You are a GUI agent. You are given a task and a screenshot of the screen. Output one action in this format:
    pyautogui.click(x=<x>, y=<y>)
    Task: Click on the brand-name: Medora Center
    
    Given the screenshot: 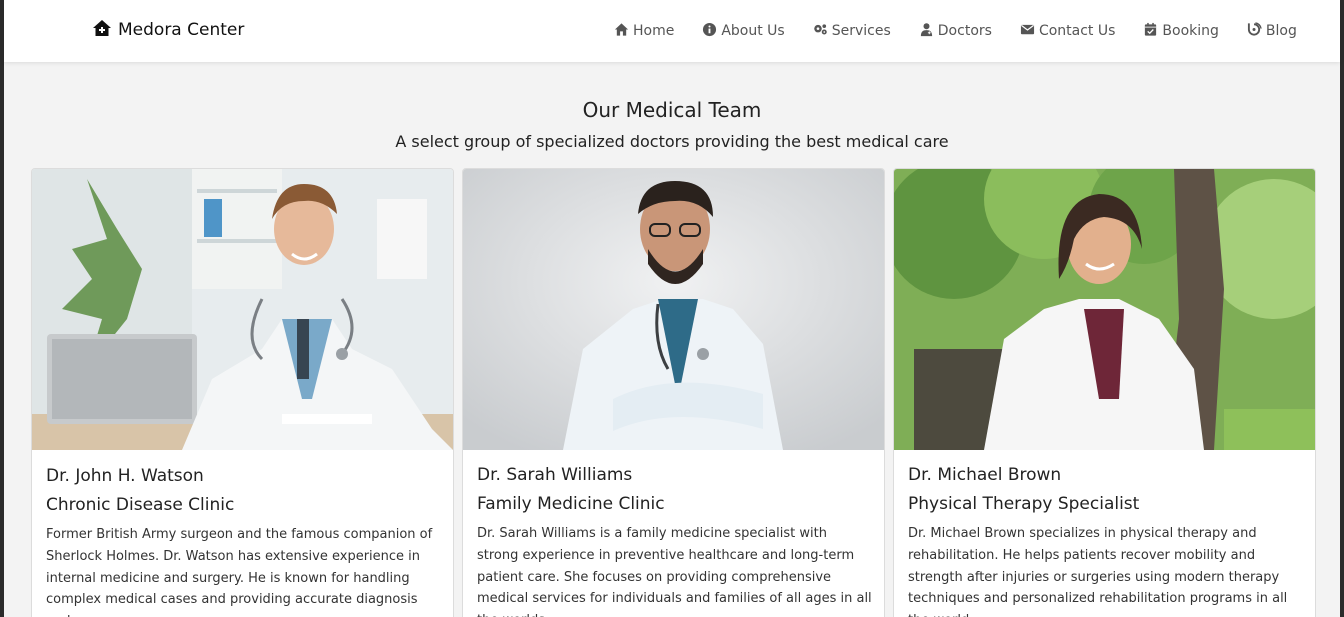 What is the action you would take?
    pyautogui.click(x=181, y=30)
    